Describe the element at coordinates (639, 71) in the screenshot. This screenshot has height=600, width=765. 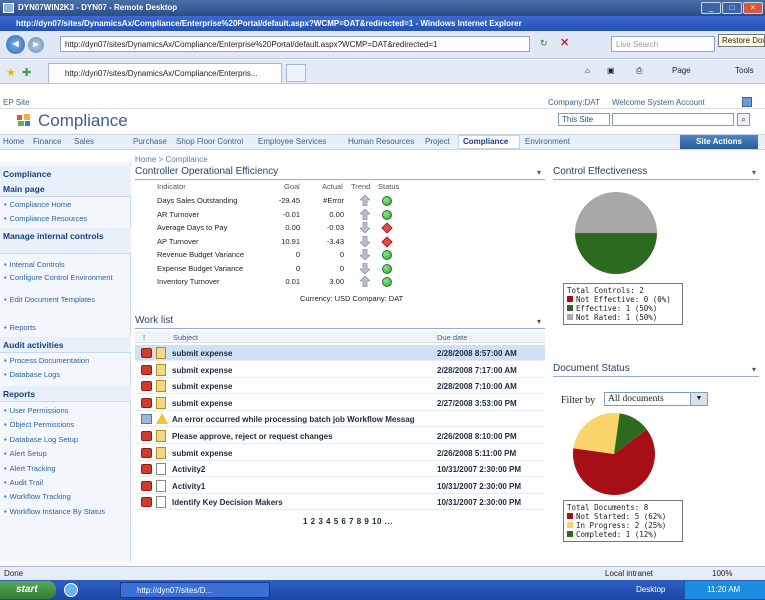
I see `print-icon: ⎙` at that location.